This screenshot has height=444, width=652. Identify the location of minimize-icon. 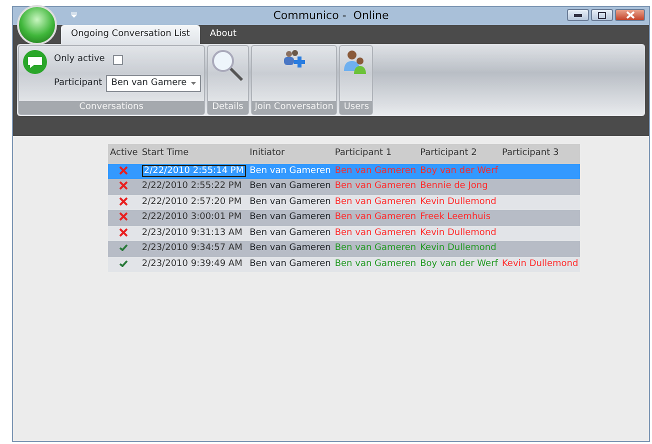
(578, 15).